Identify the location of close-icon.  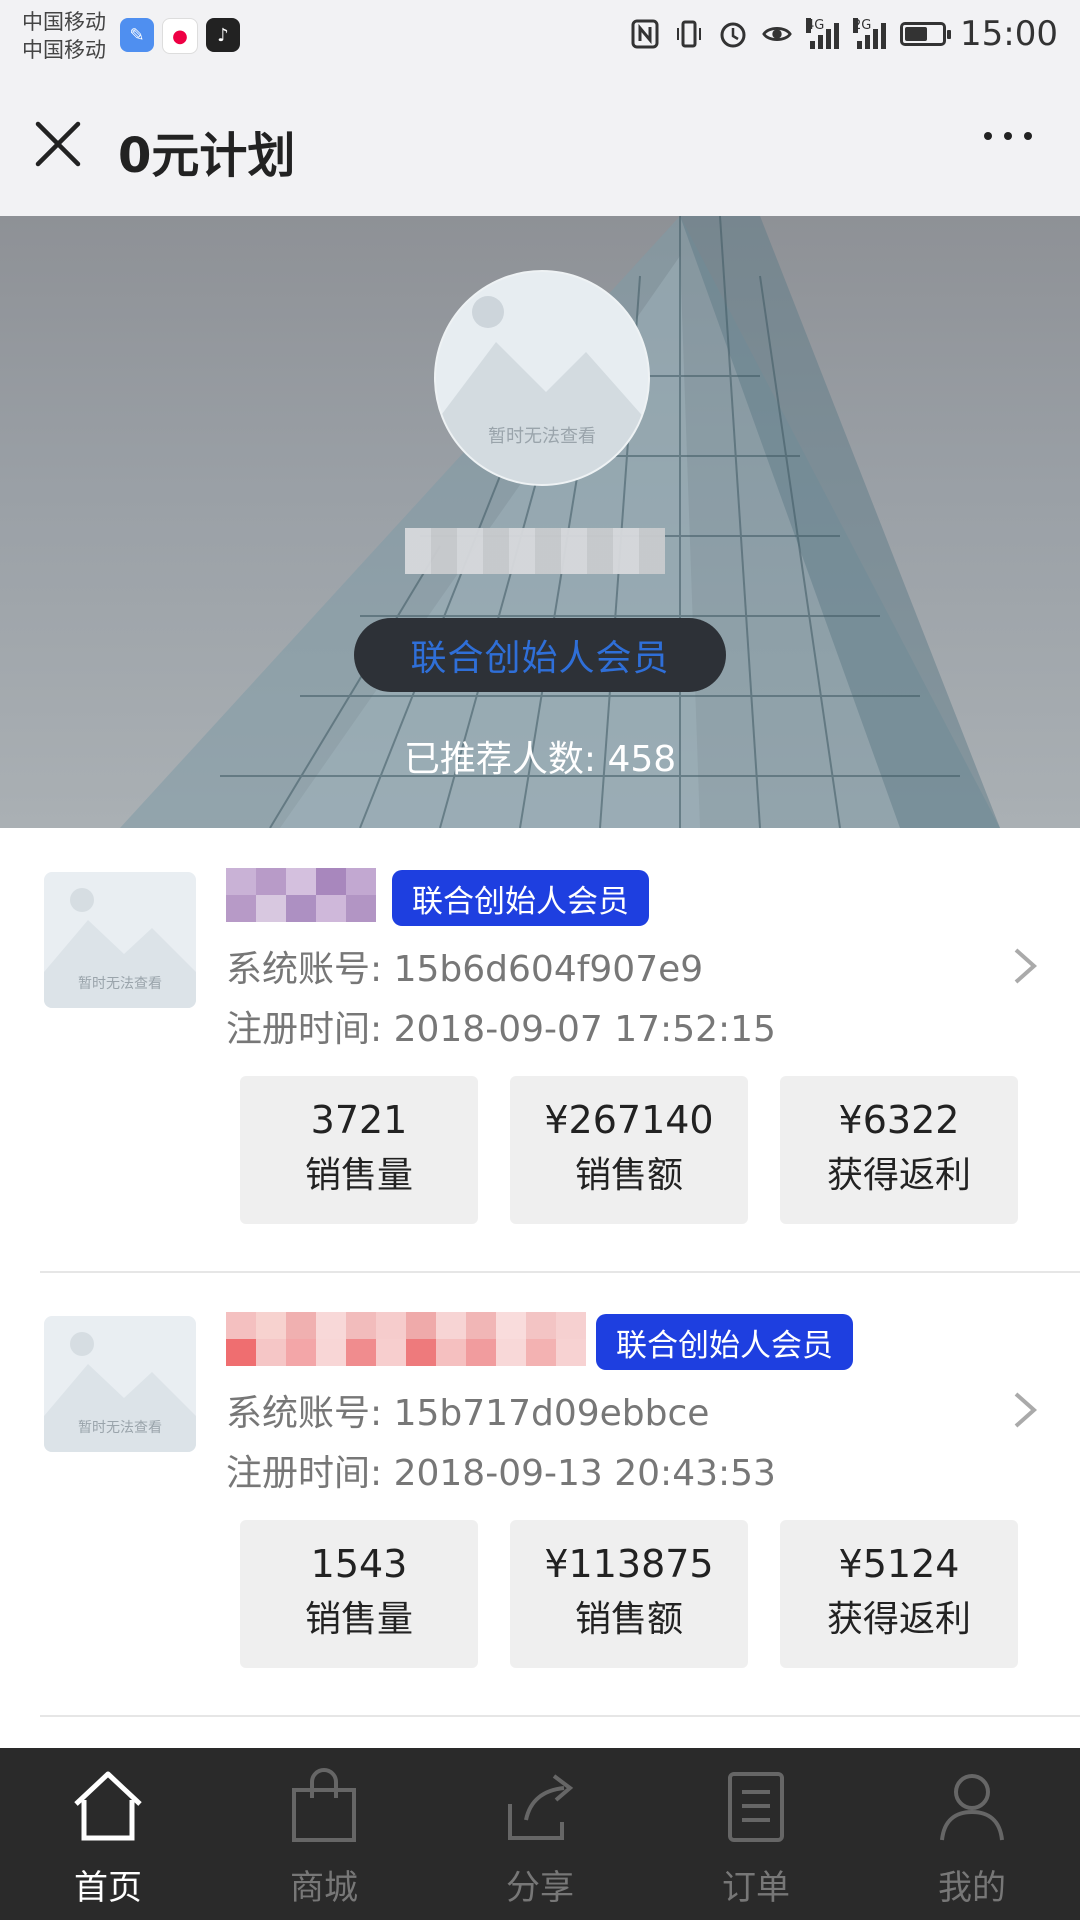
(58, 144).